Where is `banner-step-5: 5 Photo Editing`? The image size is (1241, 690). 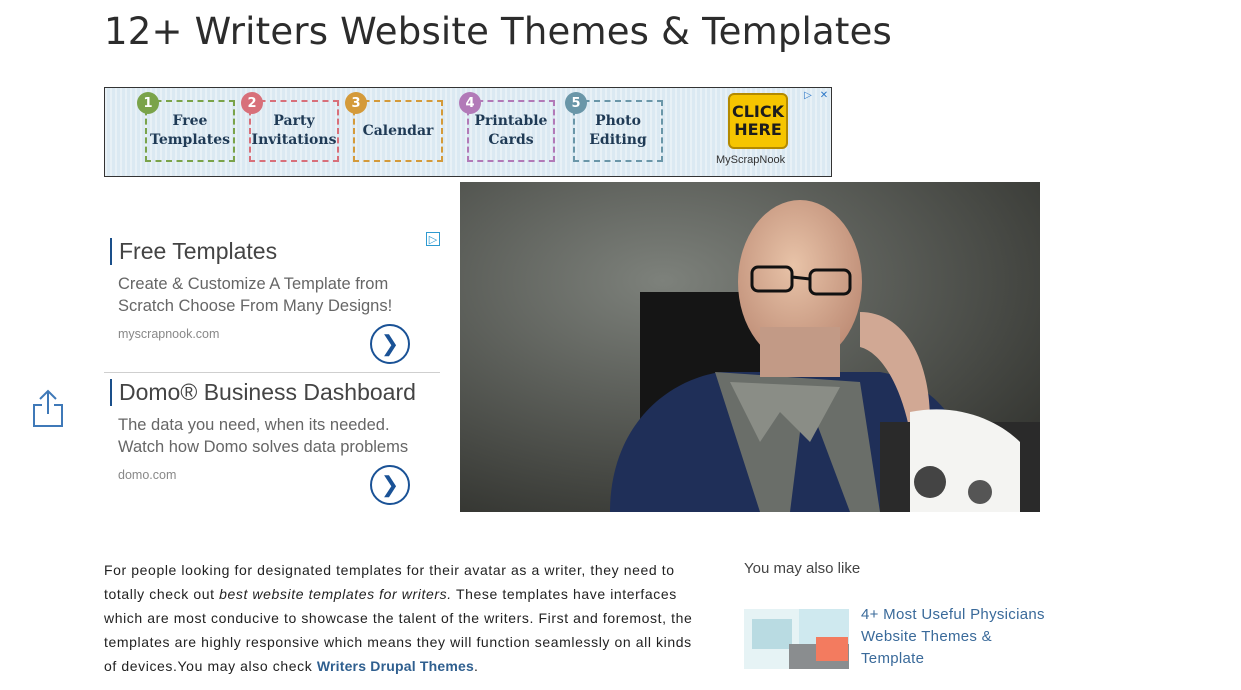
banner-step-5: 5 Photo Editing is located at coordinates (614, 127).